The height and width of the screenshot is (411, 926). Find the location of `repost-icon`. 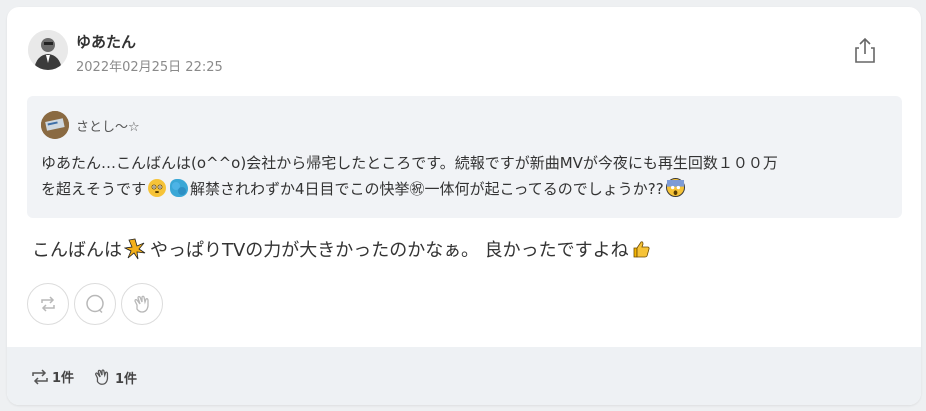

repost-icon is located at coordinates (48, 304).